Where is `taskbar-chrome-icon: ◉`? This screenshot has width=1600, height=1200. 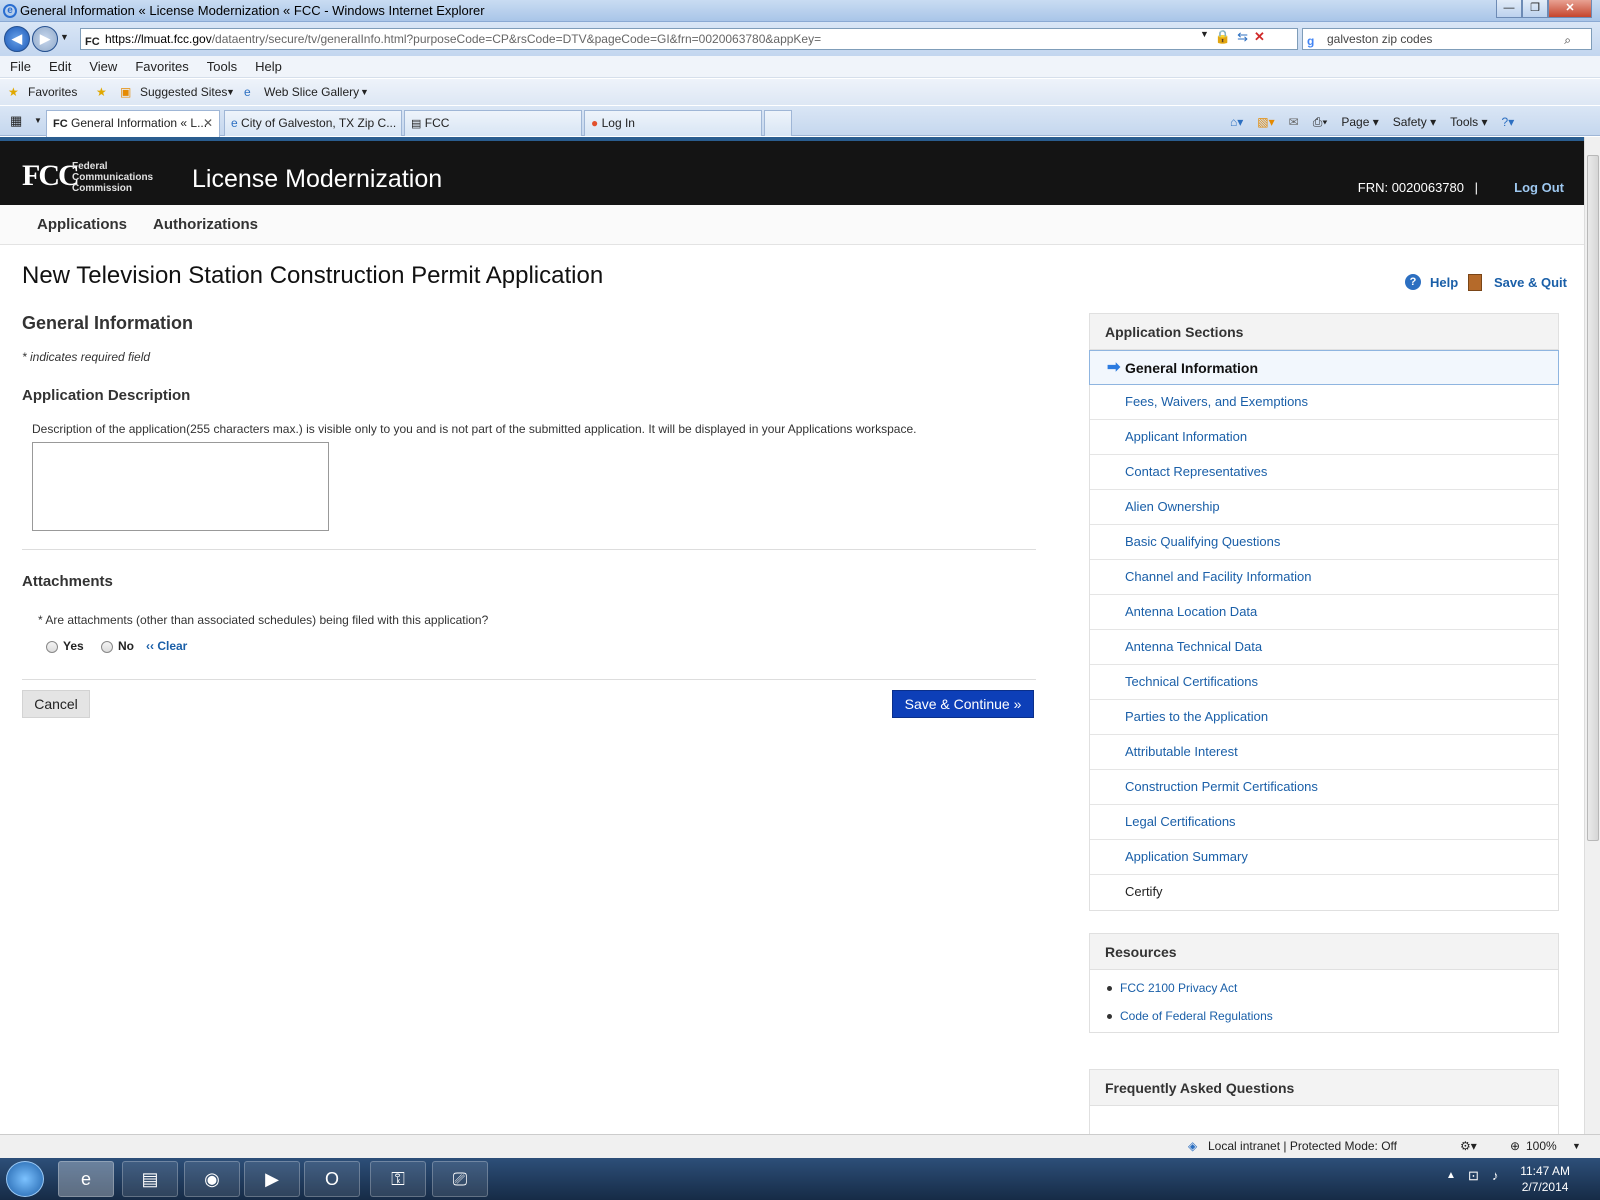 taskbar-chrome-icon: ◉ is located at coordinates (212, 1179).